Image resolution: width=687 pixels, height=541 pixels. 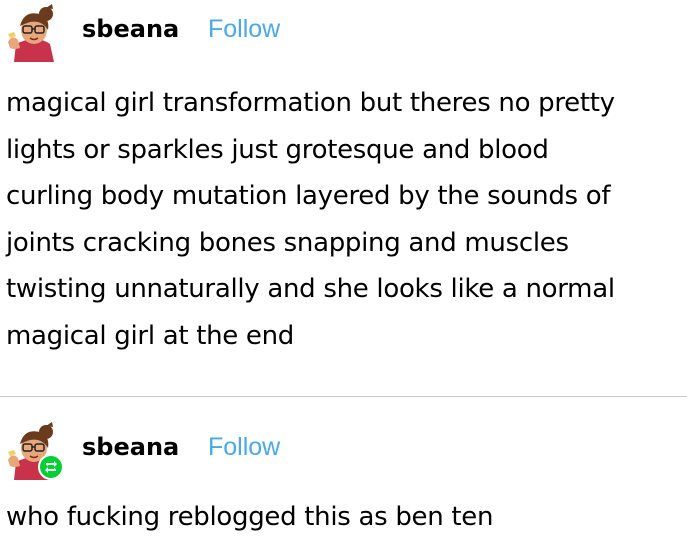 I want to click on divider, so click(x=343, y=396).